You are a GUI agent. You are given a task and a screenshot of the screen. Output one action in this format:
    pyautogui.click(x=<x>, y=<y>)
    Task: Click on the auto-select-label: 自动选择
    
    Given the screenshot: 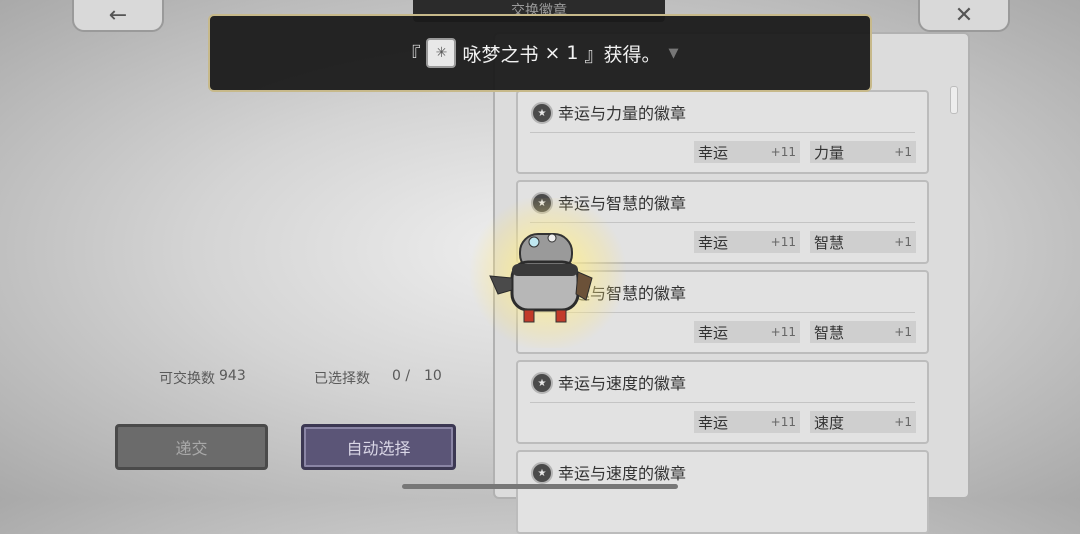 What is the action you would take?
    pyautogui.click(x=378, y=448)
    